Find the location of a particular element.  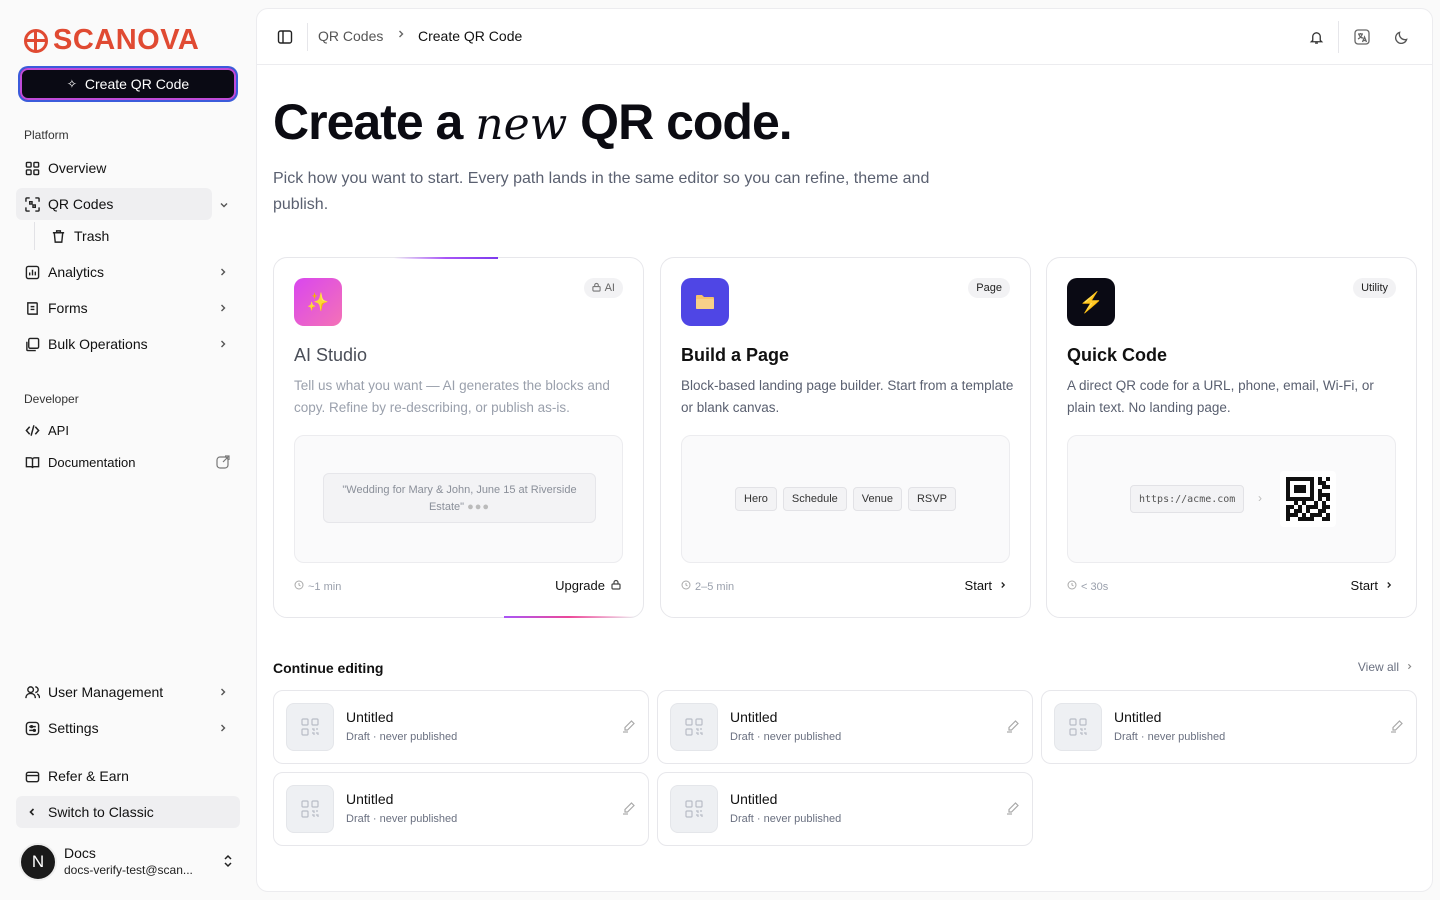

sidebar-item-refer-earn: Refer & Earn is located at coordinates (128, 776).